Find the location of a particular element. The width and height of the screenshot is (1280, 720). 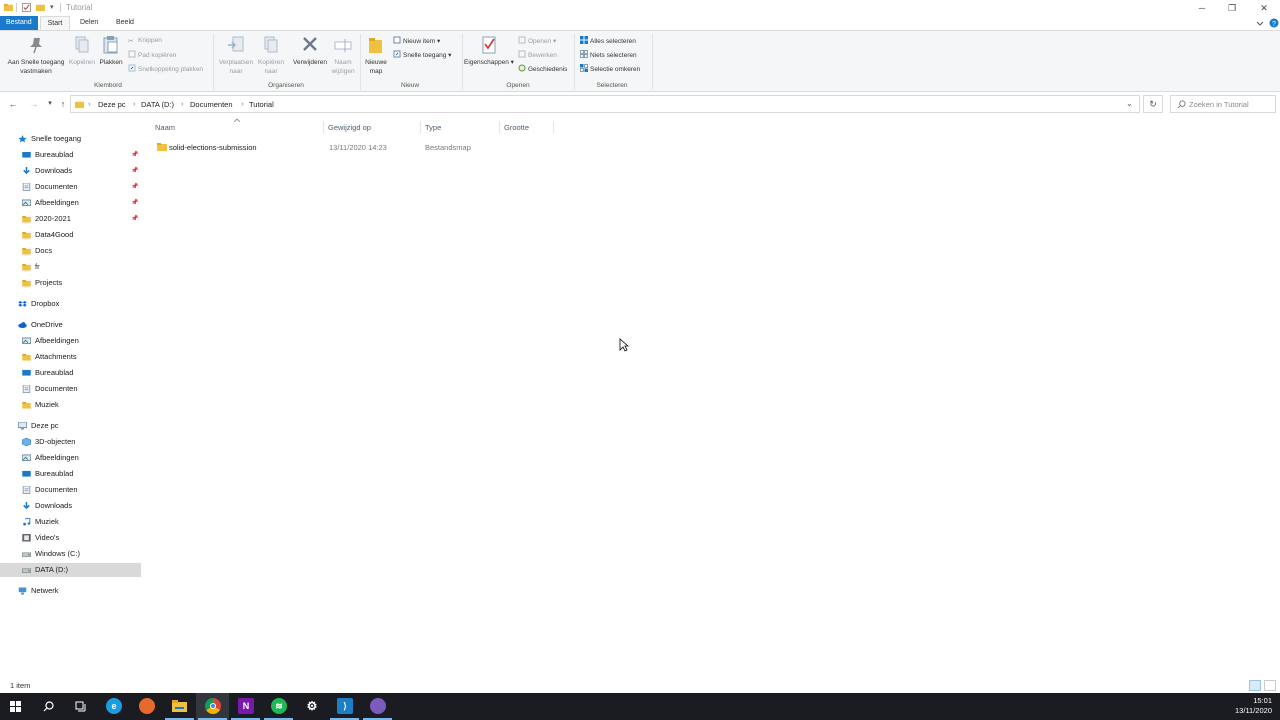

tab-delen: Delen is located at coordinates (89, 23).